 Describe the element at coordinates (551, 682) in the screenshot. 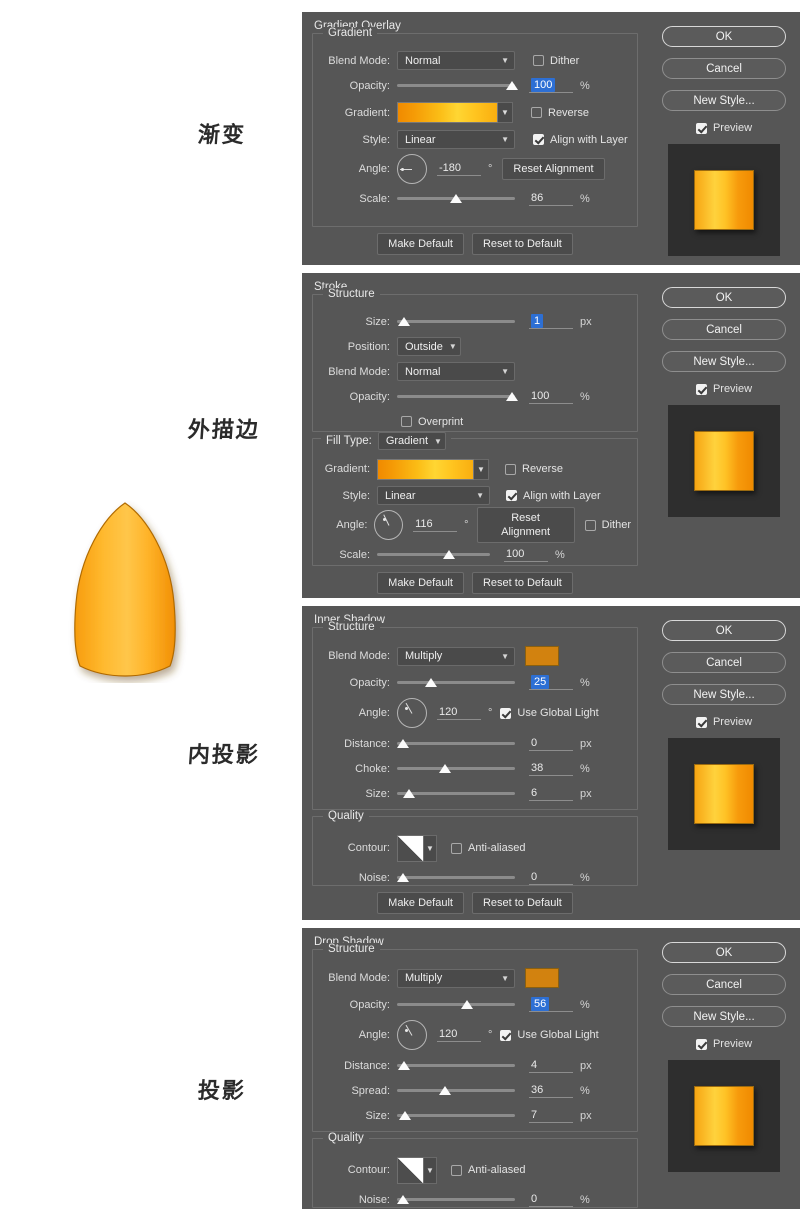

I see `opacity-field: 25` at that location.